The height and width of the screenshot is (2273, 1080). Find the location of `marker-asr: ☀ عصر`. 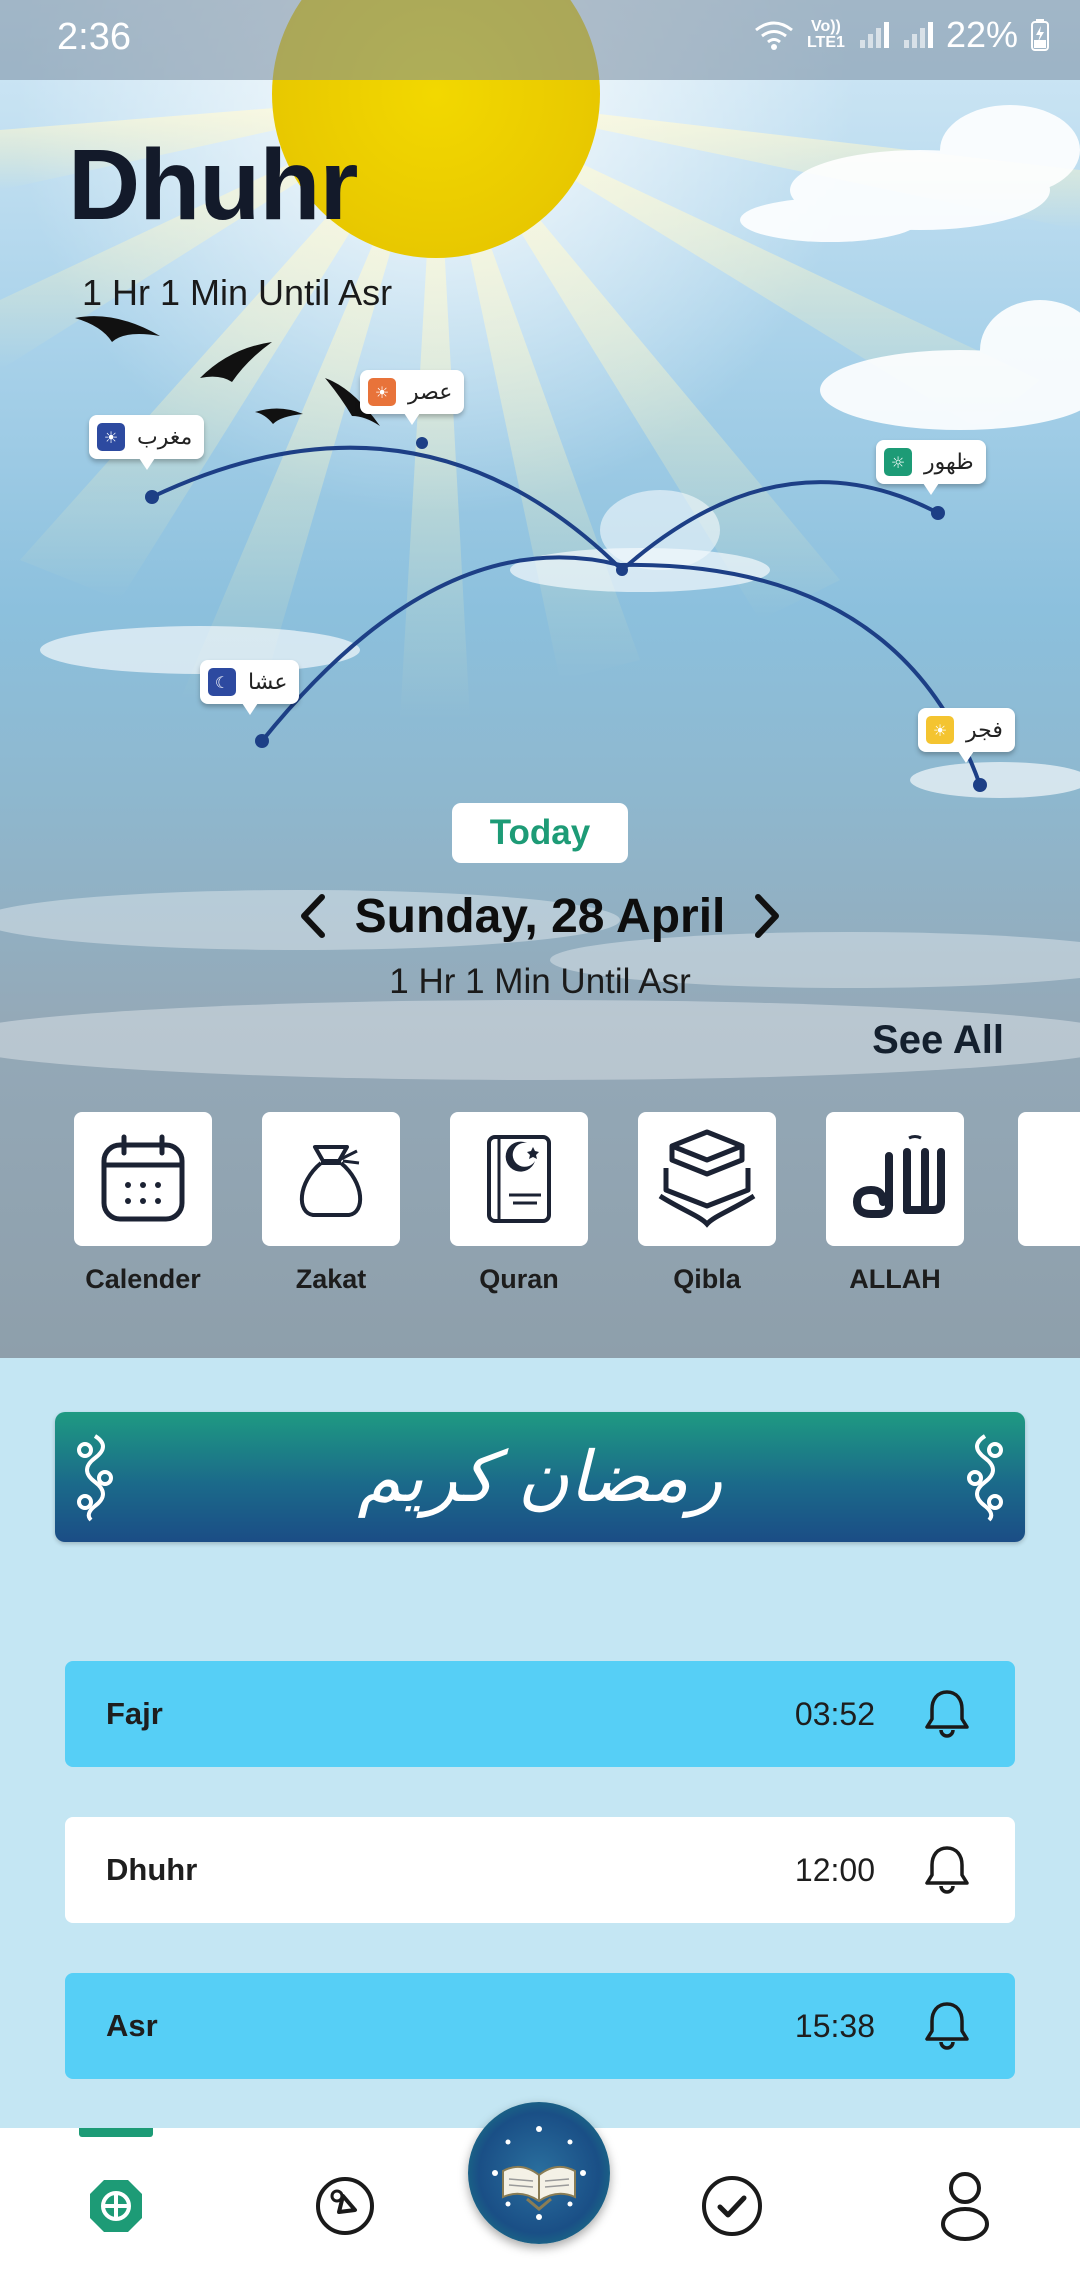

marker-asr: ☀ عصر is located at coordinates (412, 397).